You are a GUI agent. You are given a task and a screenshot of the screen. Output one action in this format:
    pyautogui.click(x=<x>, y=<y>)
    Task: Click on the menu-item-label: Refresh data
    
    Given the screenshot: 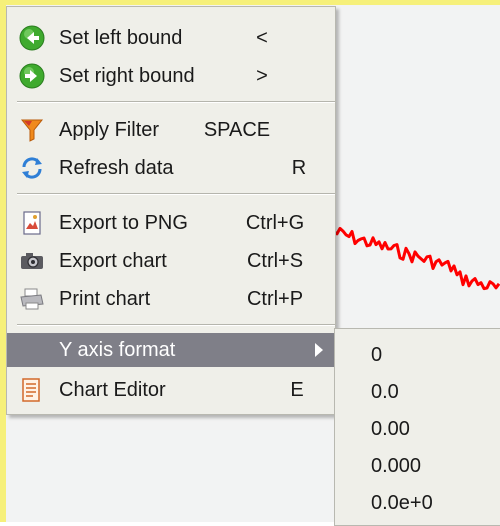 What is the action you would take?
    pyautogui.click(x=116, y=168)
    